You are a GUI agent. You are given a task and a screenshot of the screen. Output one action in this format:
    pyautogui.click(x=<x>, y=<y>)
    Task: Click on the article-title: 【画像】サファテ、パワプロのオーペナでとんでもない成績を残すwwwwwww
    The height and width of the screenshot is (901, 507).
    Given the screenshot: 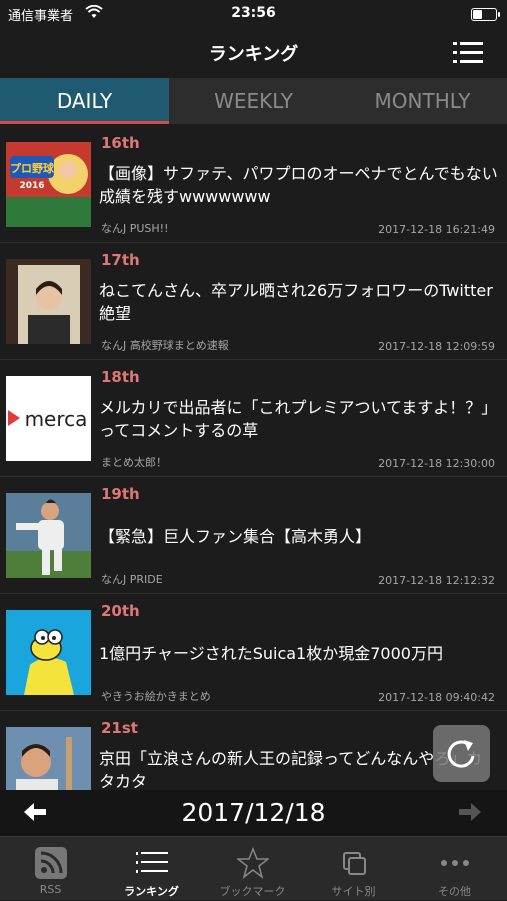 What is the action you would take?
    pyautogui.click(x=298, y=185)
    